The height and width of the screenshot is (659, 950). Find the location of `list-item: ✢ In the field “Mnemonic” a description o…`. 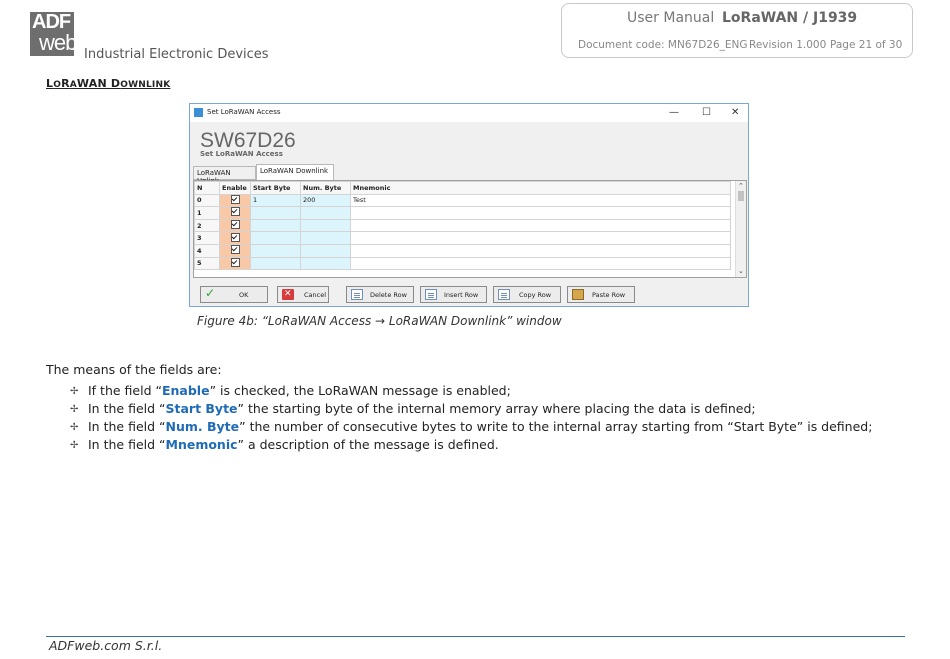

list-item: ✢ In the field “Mnemonic” a description o… is located at coordinates (284, 444).